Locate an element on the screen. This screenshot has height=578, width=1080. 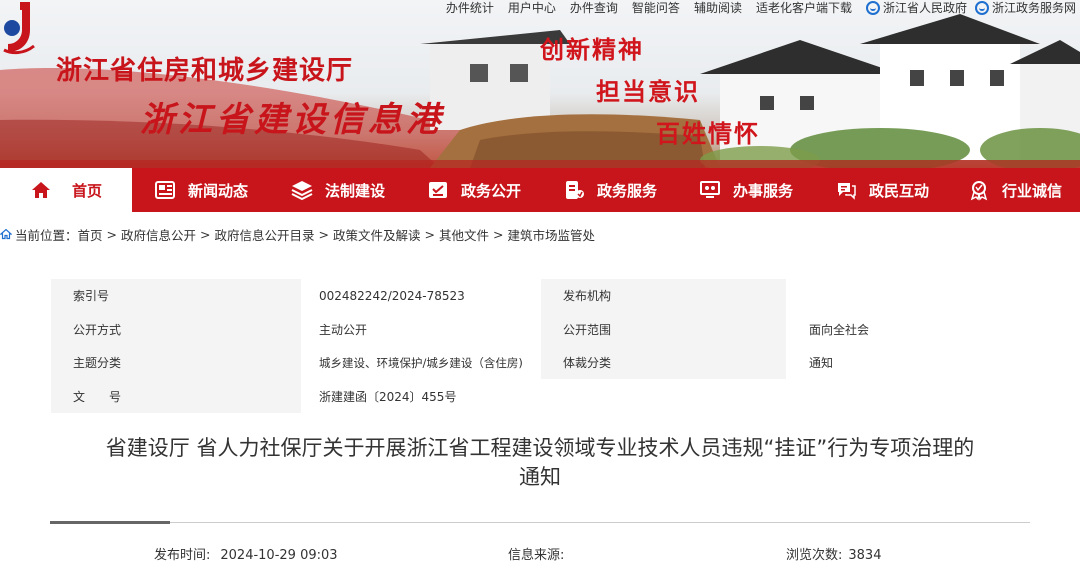
title-divider-accent is located at coordinates (110, 522).